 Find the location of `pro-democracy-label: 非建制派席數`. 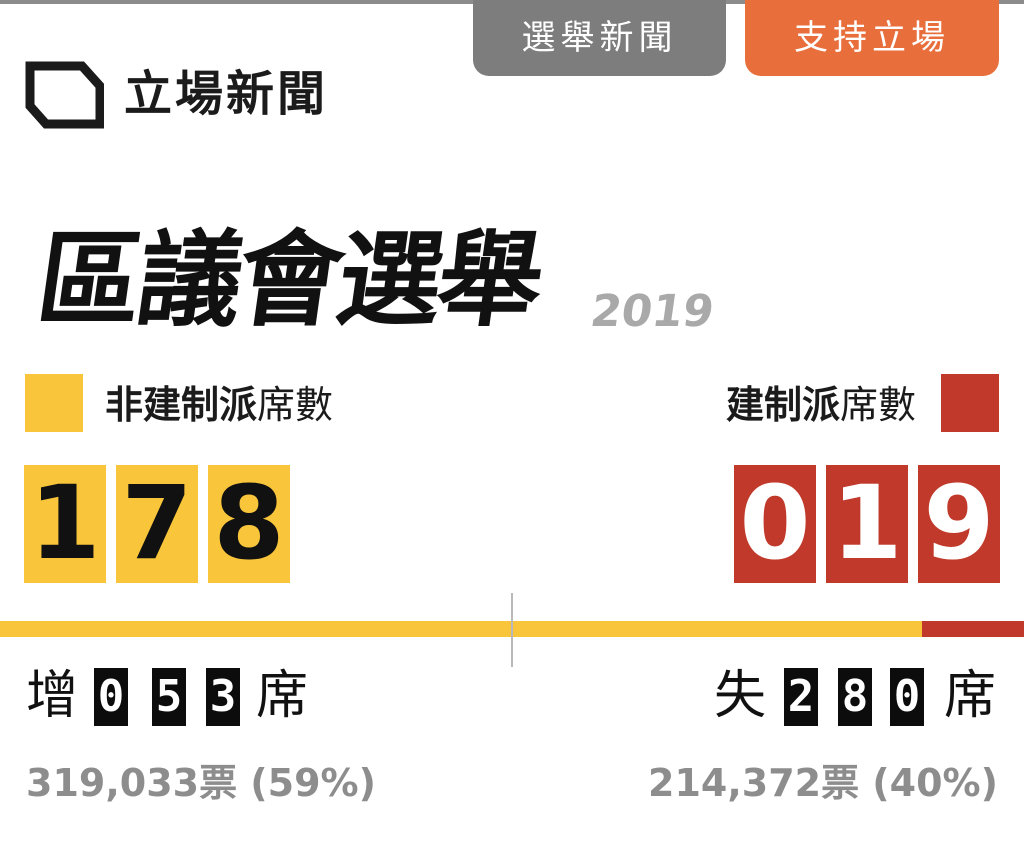

pro-democracy-label: 非建制派席數 is located at coordinates (219, 405).